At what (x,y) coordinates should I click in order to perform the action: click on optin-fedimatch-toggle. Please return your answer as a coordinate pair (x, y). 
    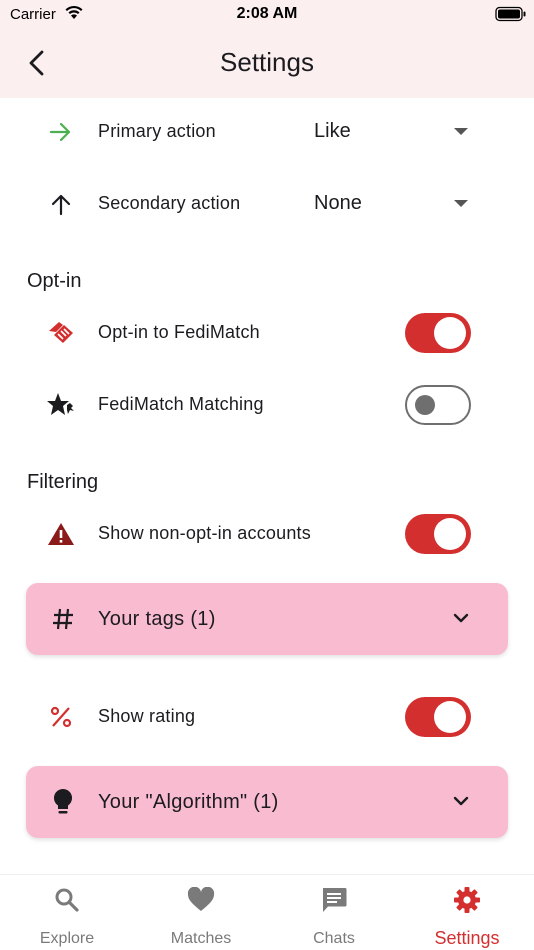
    Looking at the image, I should click on (438, 333).